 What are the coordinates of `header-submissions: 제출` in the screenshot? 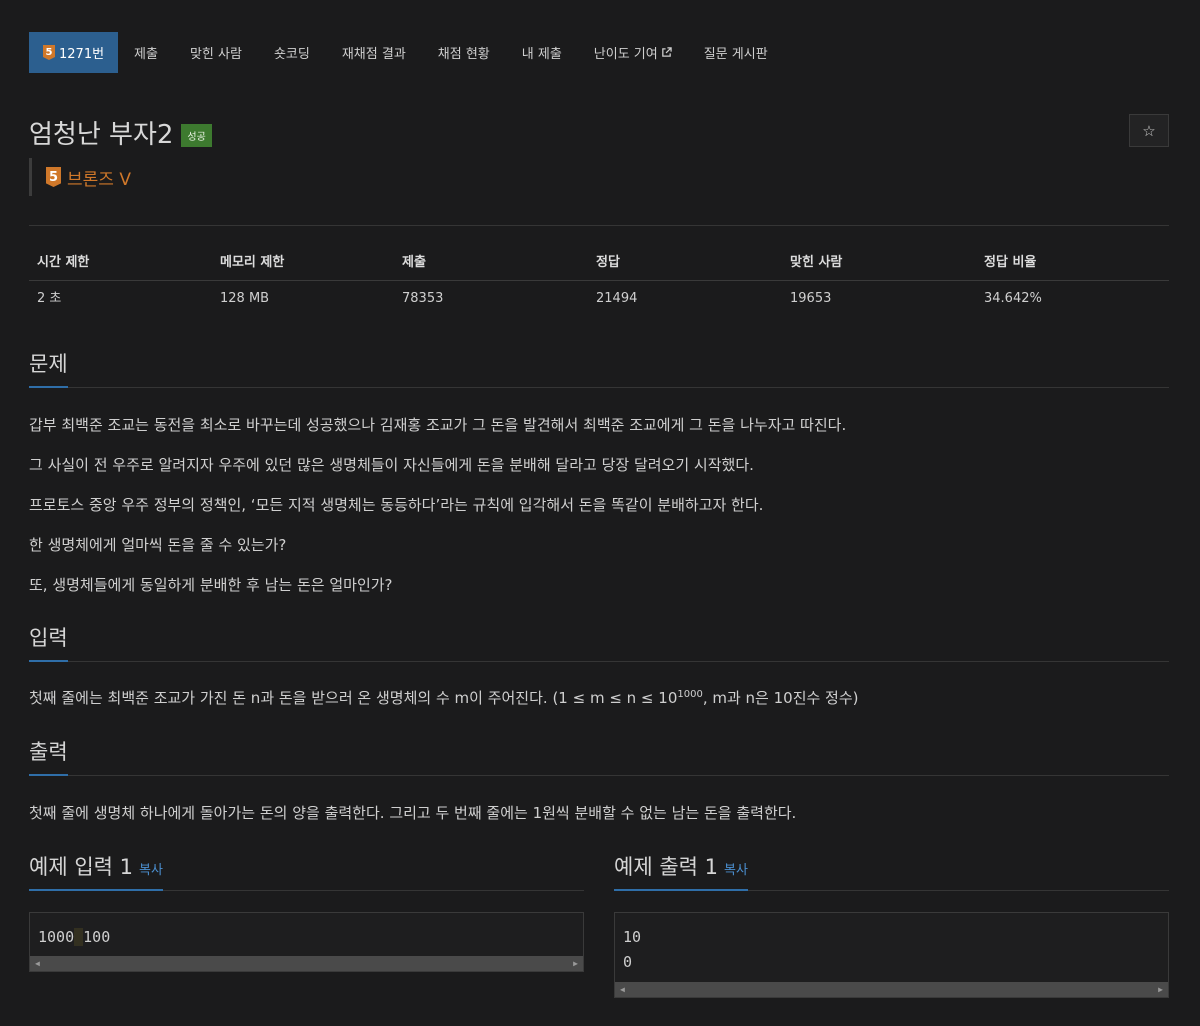 It's located at (414, 262).